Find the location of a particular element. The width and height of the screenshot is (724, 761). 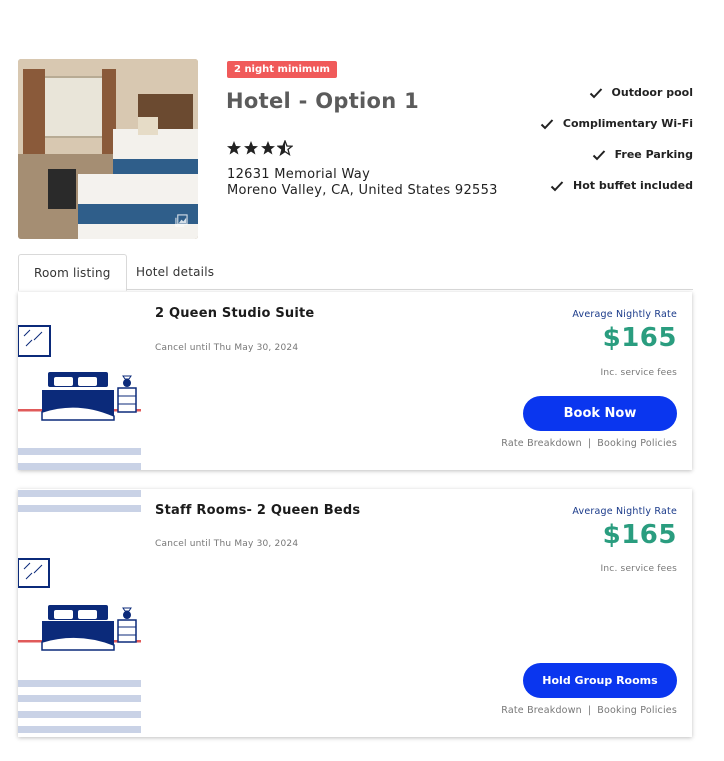

room-name: 2 Queen Studio Suite is located at coordinates (235, 313).